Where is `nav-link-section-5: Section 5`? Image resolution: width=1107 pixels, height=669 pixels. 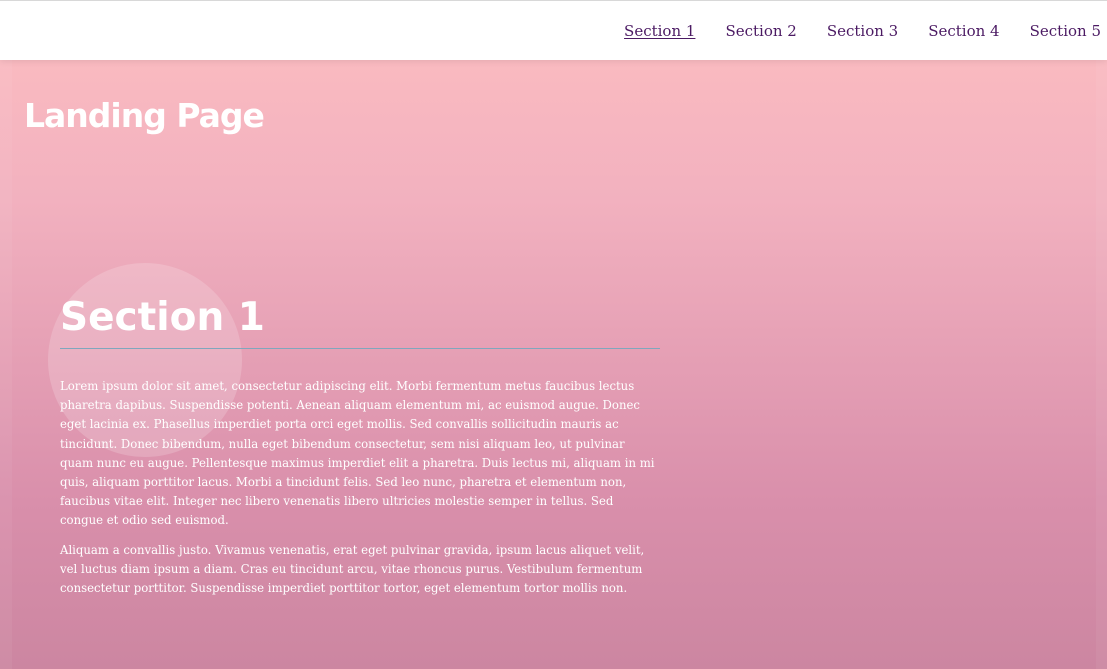
nav-link-section-5: Section 5 is located at coordinates (1058, 31).